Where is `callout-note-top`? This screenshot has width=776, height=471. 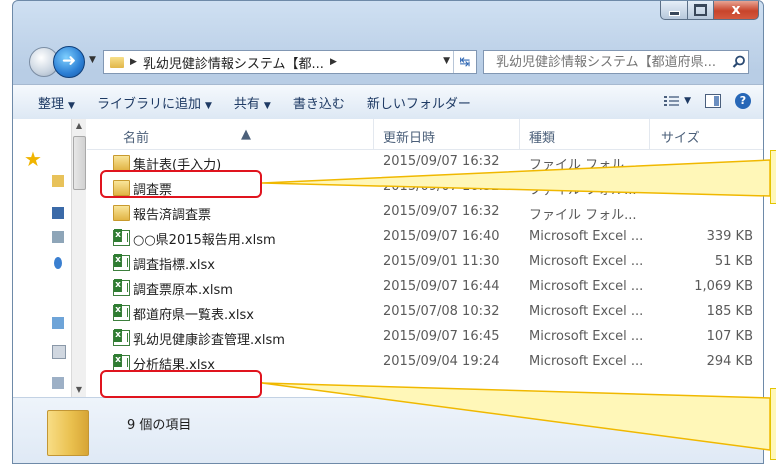 callout-note-top is located at coordinates (773, 177).